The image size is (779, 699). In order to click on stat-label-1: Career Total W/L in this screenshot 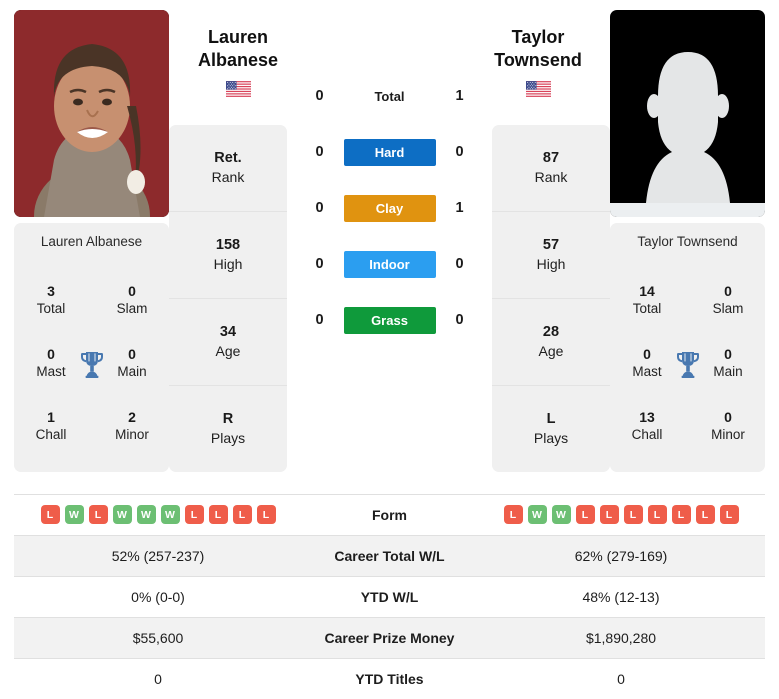, I will do `click(389, 555)`.